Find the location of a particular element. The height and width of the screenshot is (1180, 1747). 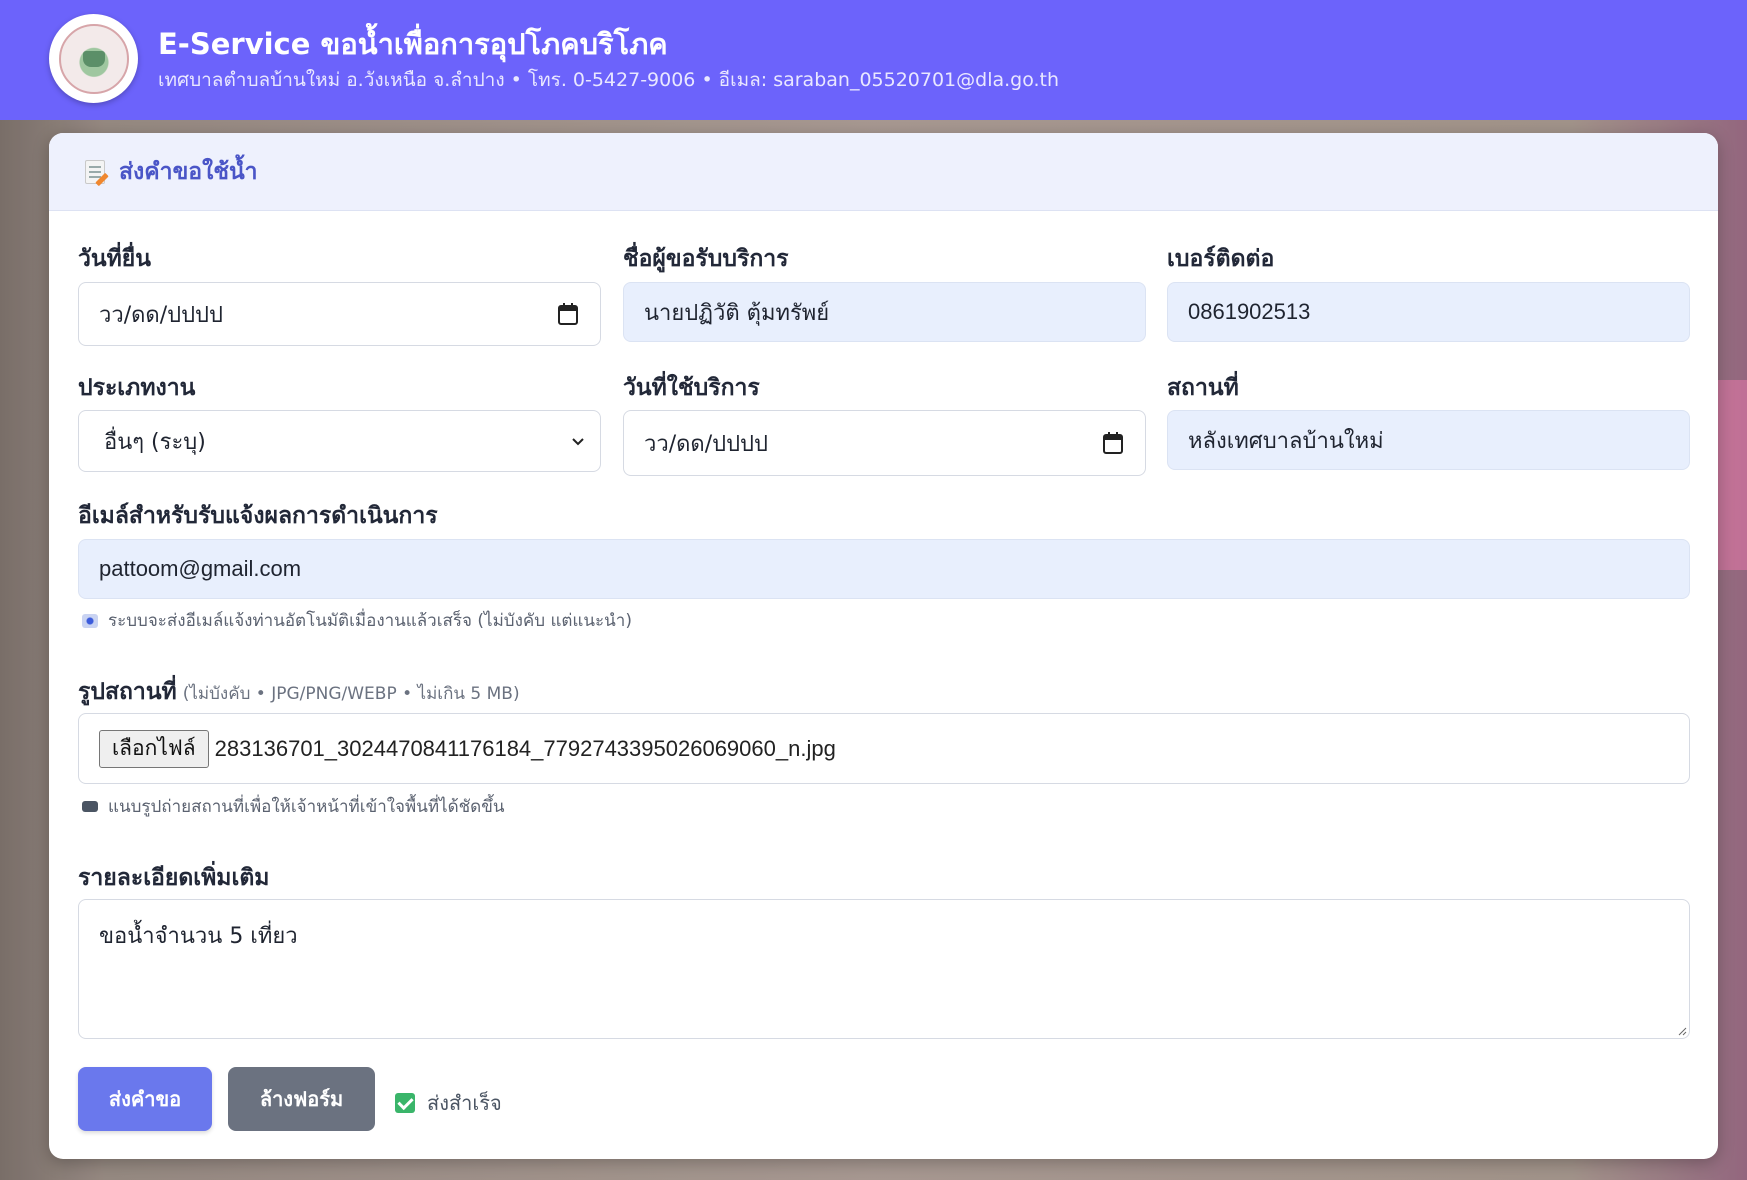

phone-value: 0861902513 is located at coordinates (1249, 311).